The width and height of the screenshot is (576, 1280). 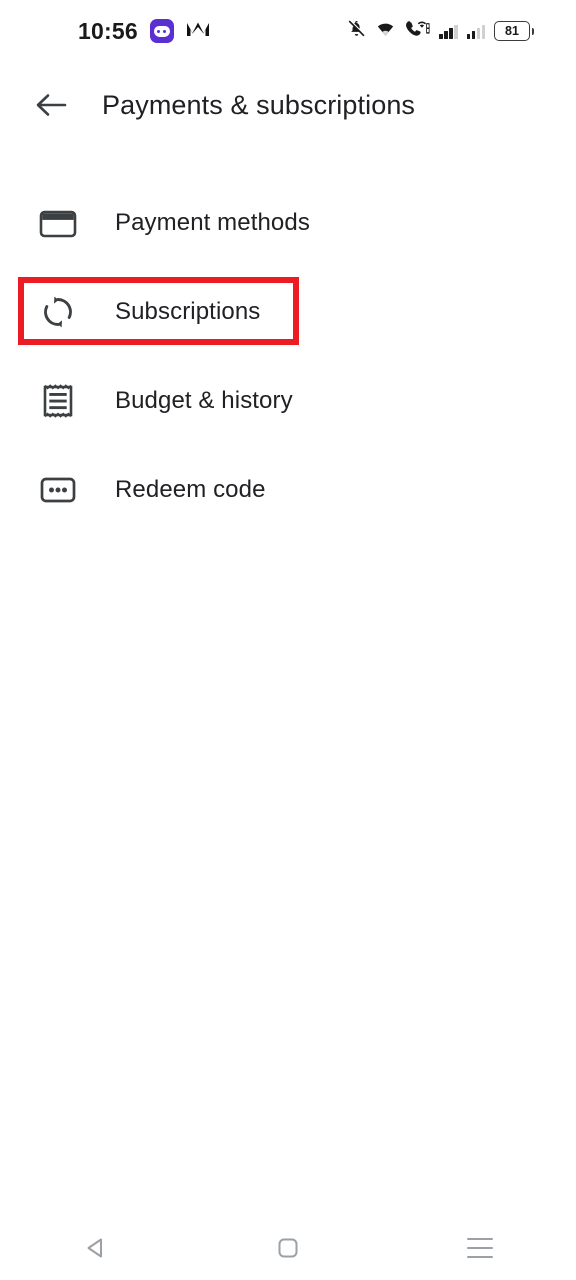 What do you see at coordinates (190, 489) in the screenshot?
I see `list-item-label: Redeem code` at bounding box center [190, 489].